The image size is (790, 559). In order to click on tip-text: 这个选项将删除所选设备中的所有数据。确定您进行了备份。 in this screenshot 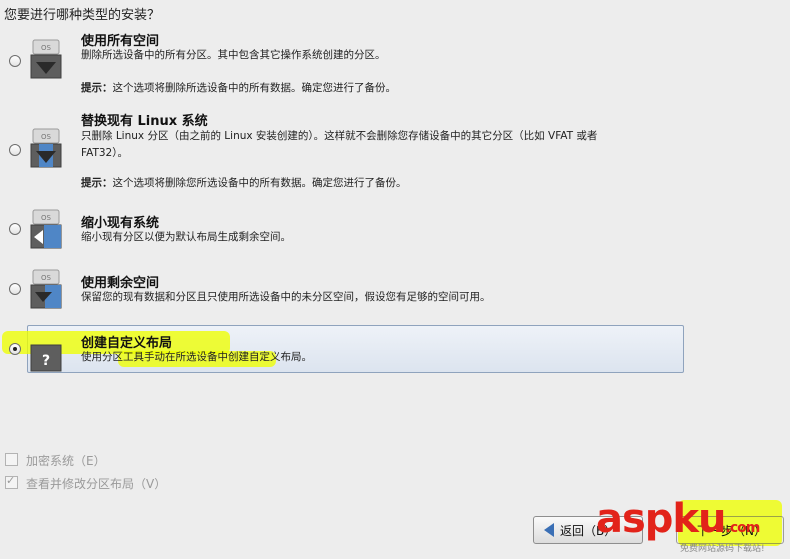, I will do `click(254, 88)`.